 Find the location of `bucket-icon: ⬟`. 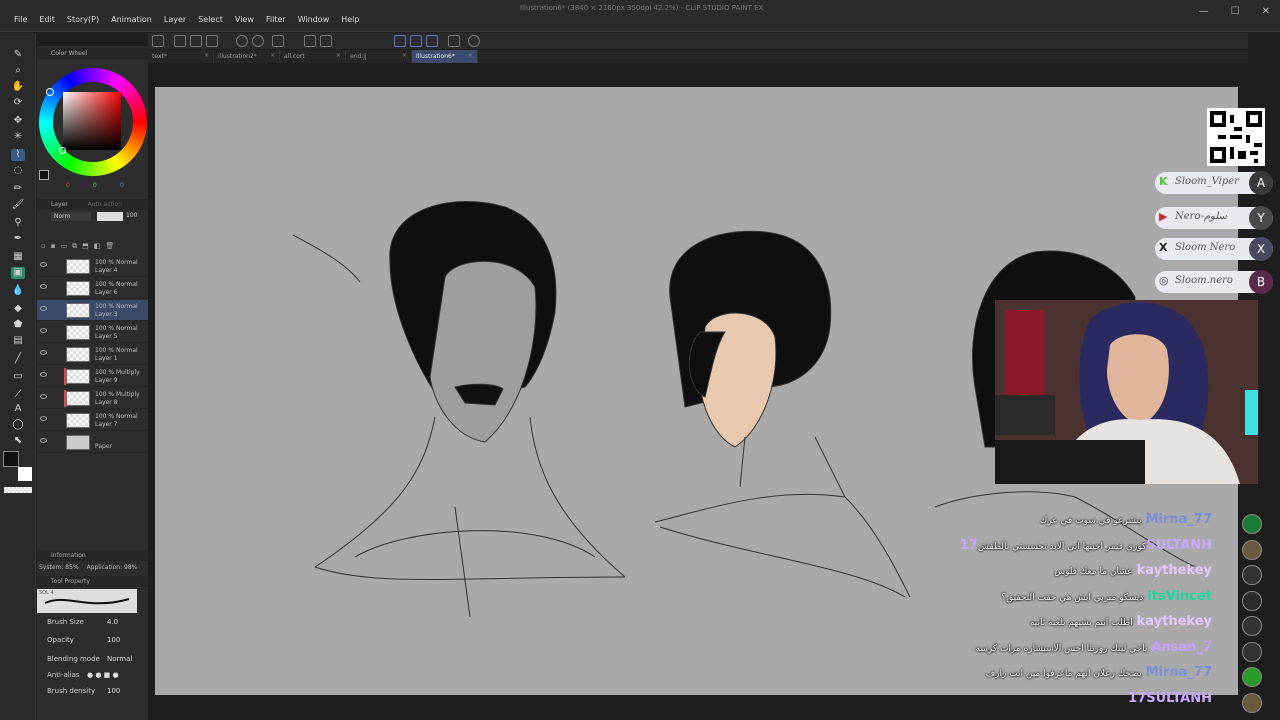

bucket-icon: ⬟ is located at coordinates (18, 325).